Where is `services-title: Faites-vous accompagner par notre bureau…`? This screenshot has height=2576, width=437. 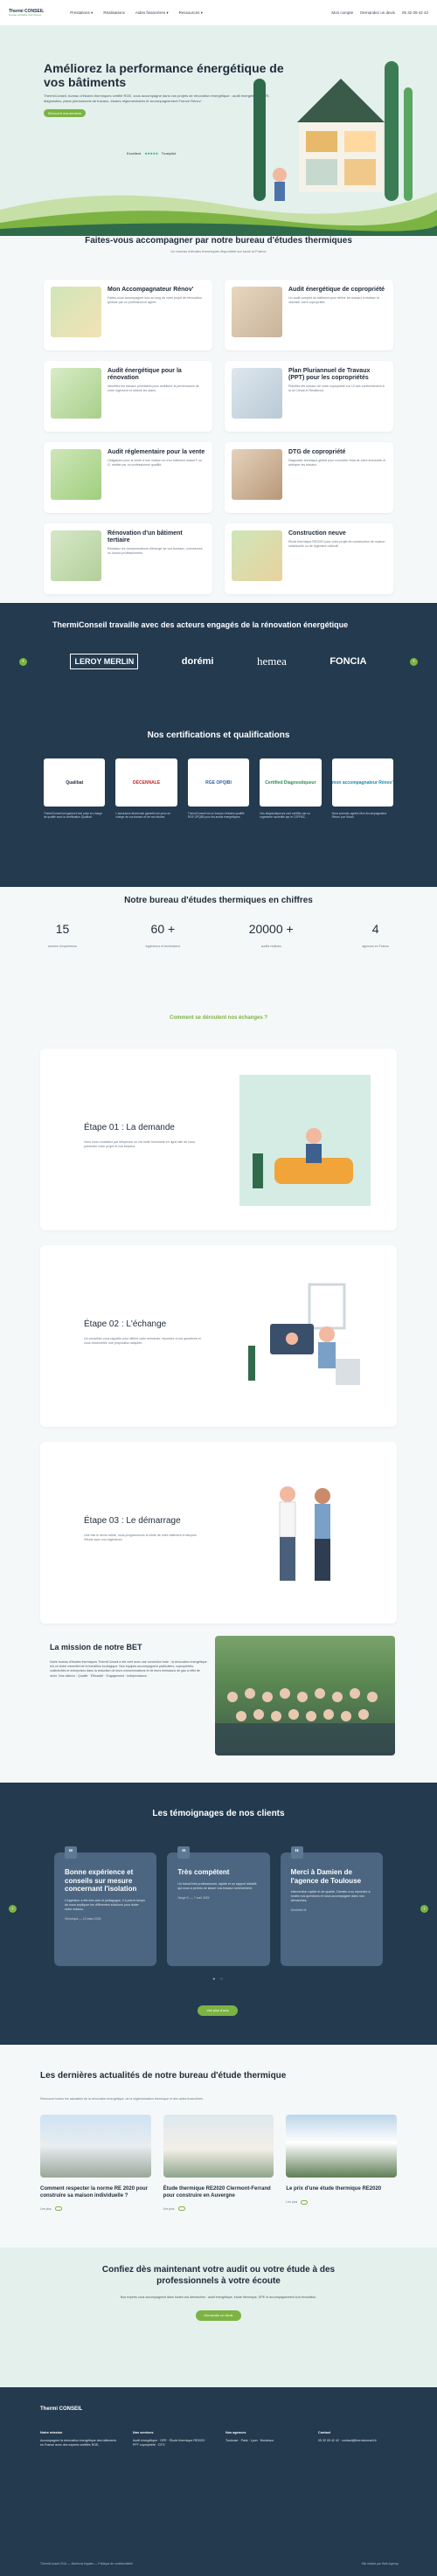 services-title: Faites-vous accompagner par notre bureau… is located at coordinates (219, 241).